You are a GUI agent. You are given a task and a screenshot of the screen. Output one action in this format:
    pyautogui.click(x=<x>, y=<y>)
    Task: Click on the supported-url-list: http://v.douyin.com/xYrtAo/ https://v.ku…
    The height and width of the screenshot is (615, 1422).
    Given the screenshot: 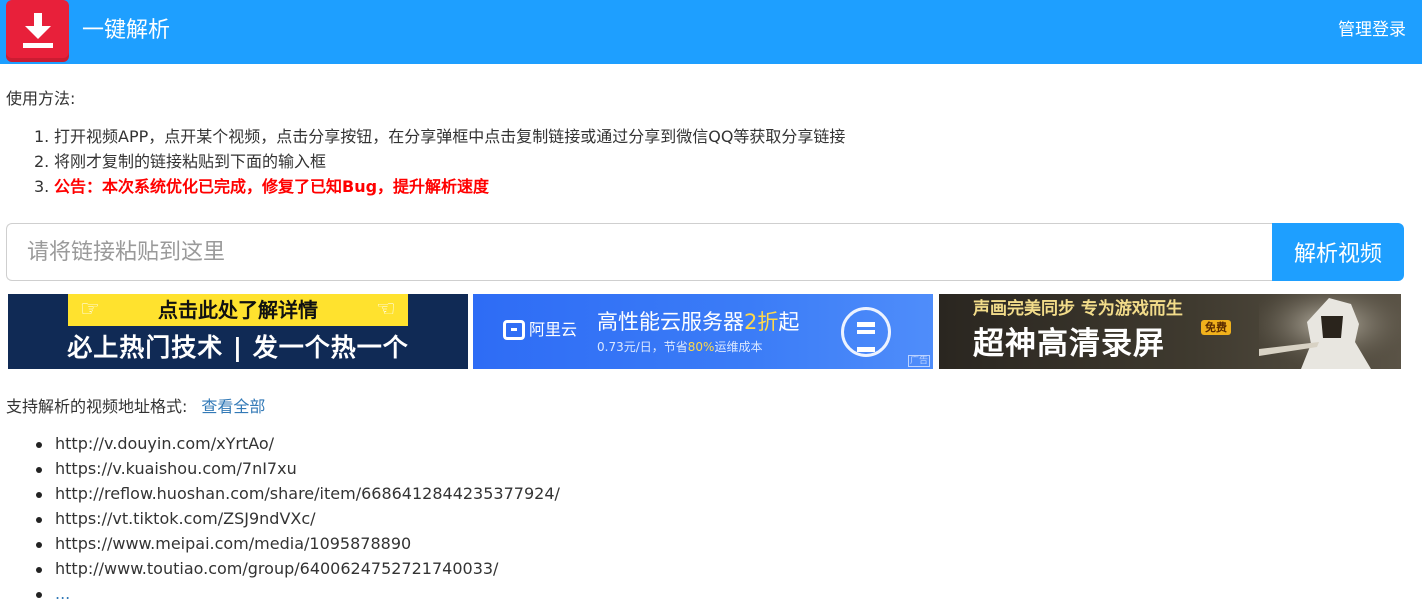 What is the action you would take?
    pyautogui.click(x=298, y=518)
    